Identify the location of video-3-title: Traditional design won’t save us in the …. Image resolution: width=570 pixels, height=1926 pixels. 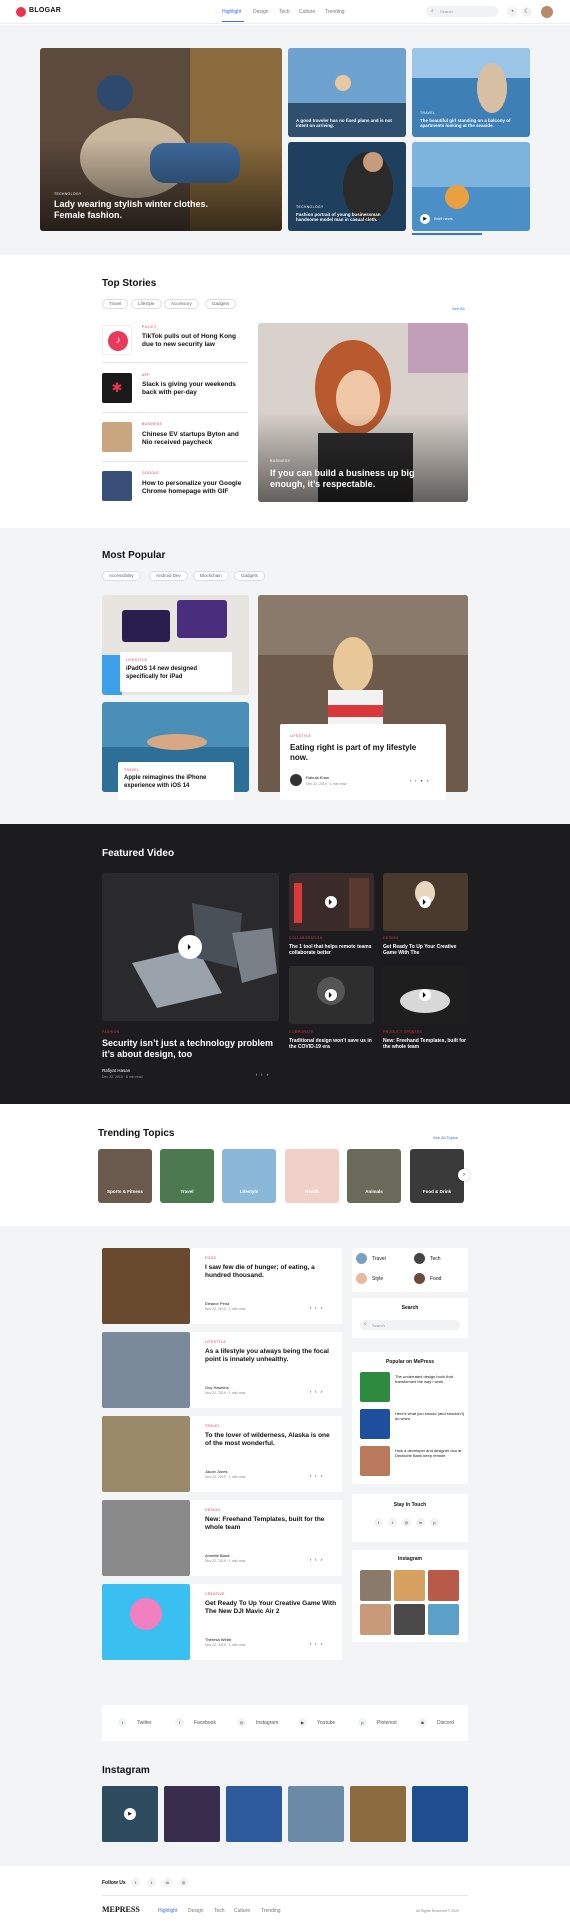
(333, 1044).